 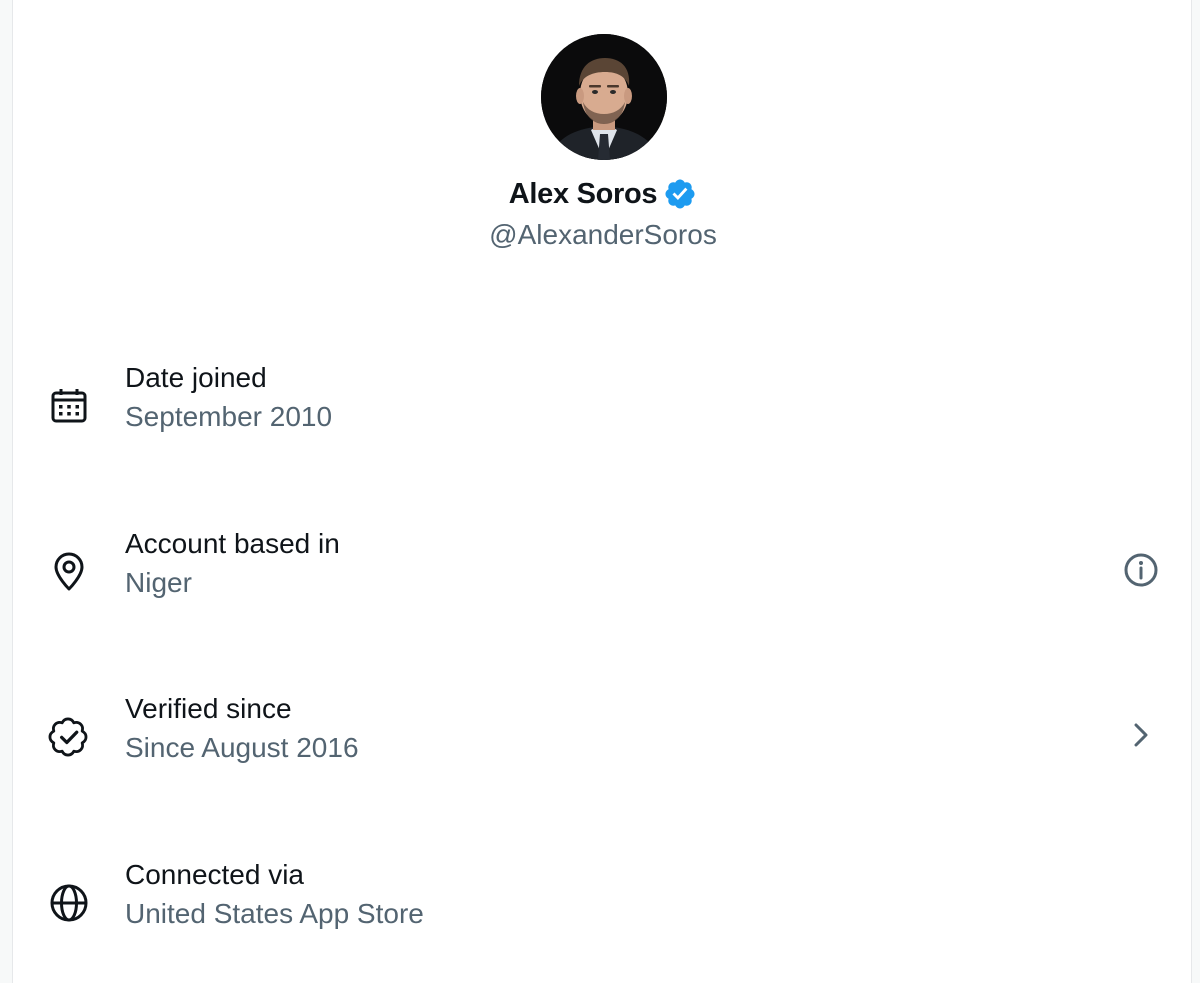 I want to click on profile-handle: @AlexanderSoros, so click(x=603, y=234).